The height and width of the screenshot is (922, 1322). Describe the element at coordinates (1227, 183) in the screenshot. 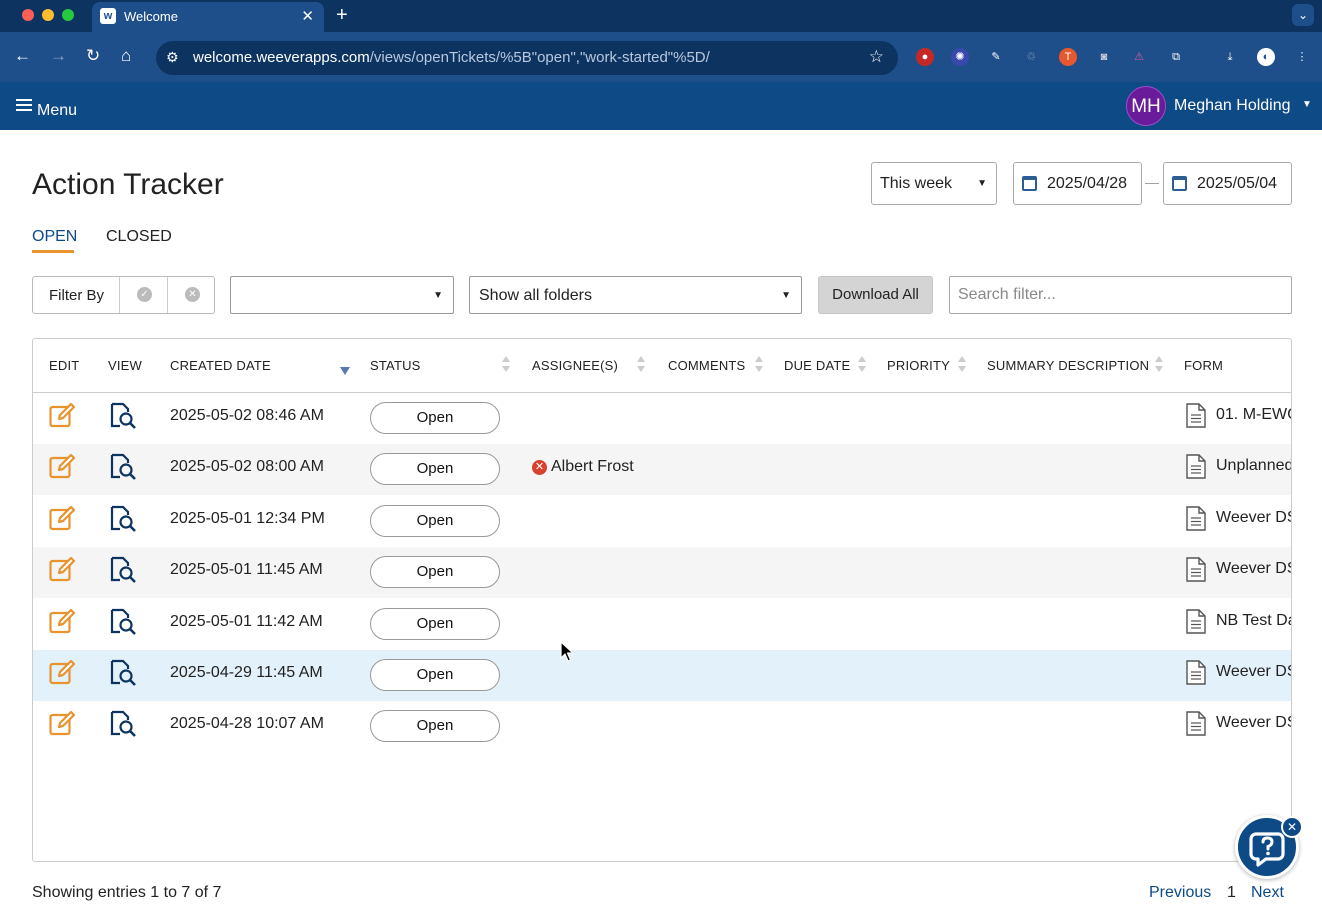

I see `date-to-input: 2025/05/04` at that location.